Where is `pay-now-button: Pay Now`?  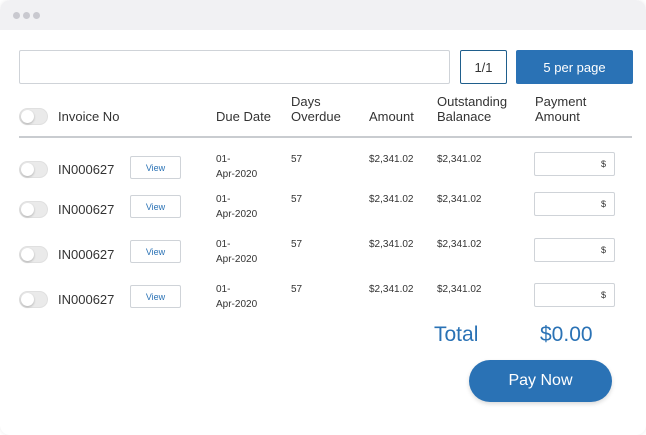 pay-now-button: Pay Now is located at coordinates (540, 381).